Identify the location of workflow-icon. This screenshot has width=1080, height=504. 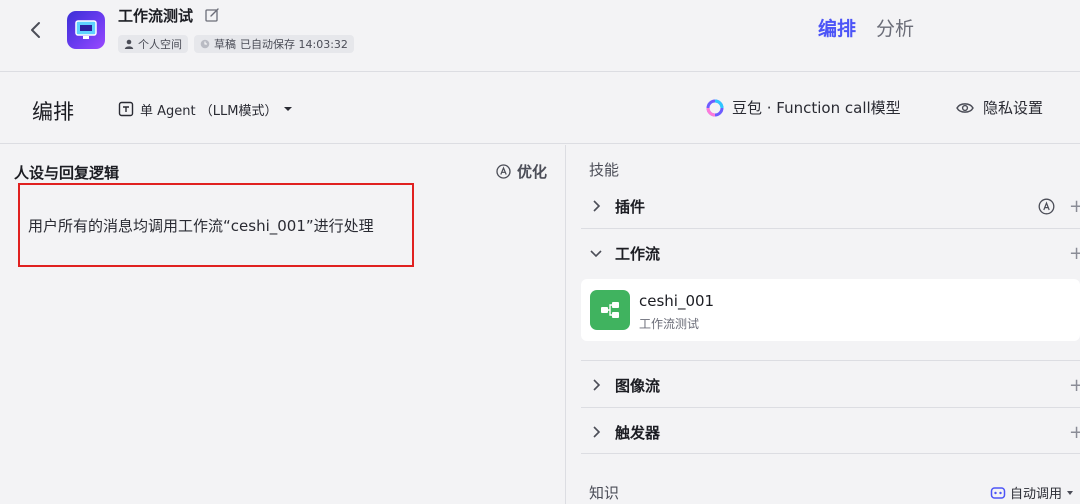
(610, 310).